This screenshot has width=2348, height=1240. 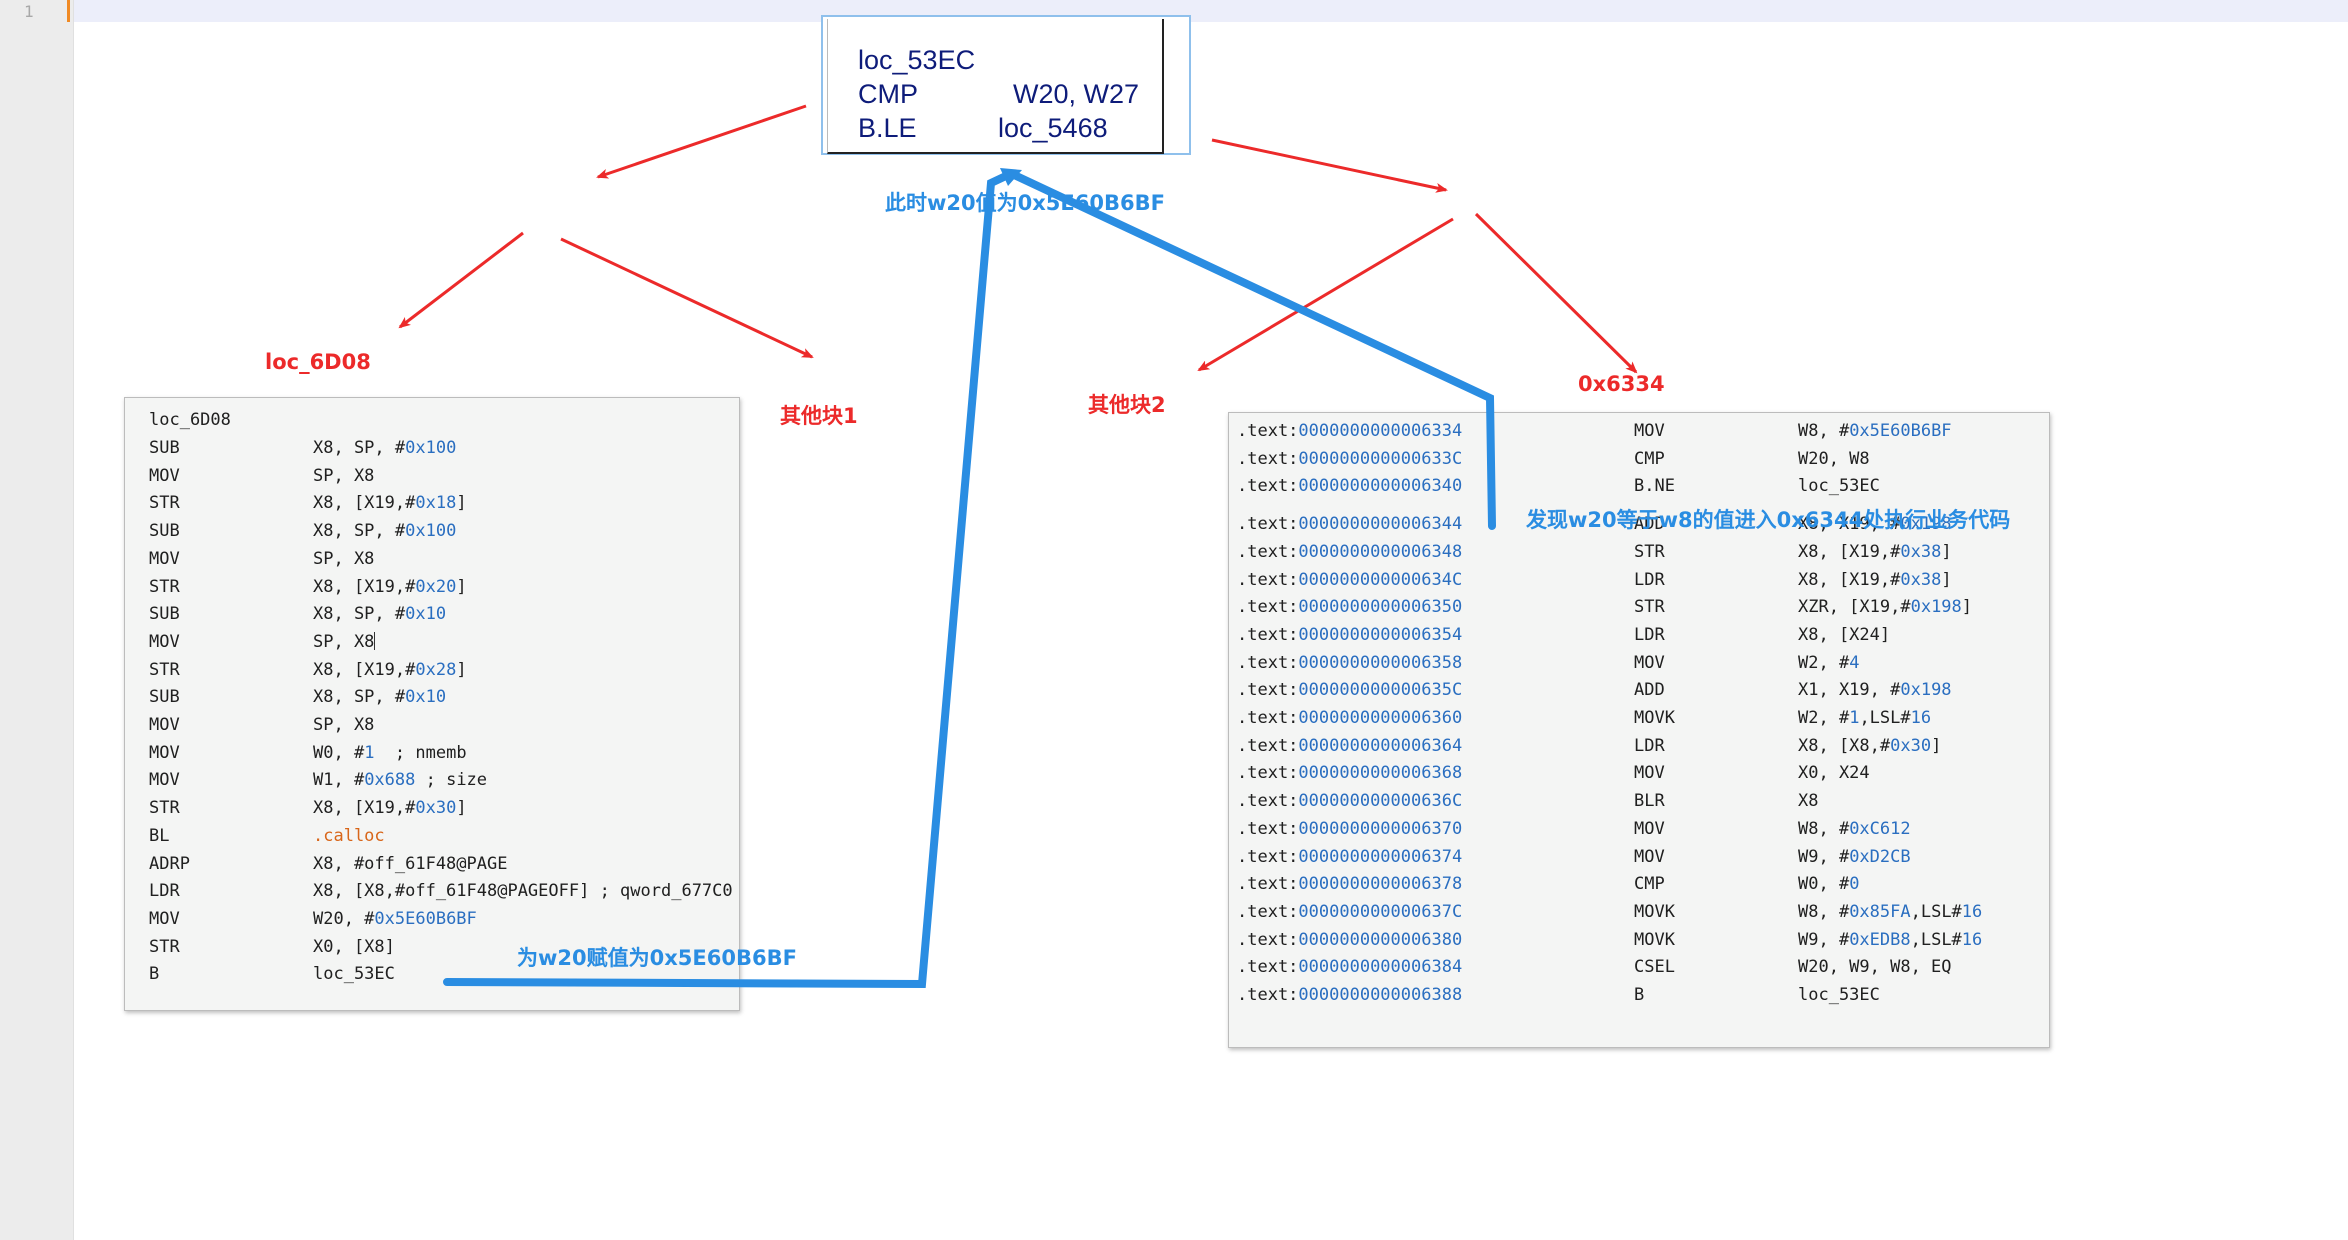 I want to click on blue-flow-bne-to-loc-53ec, so click(x=1251, y=349).